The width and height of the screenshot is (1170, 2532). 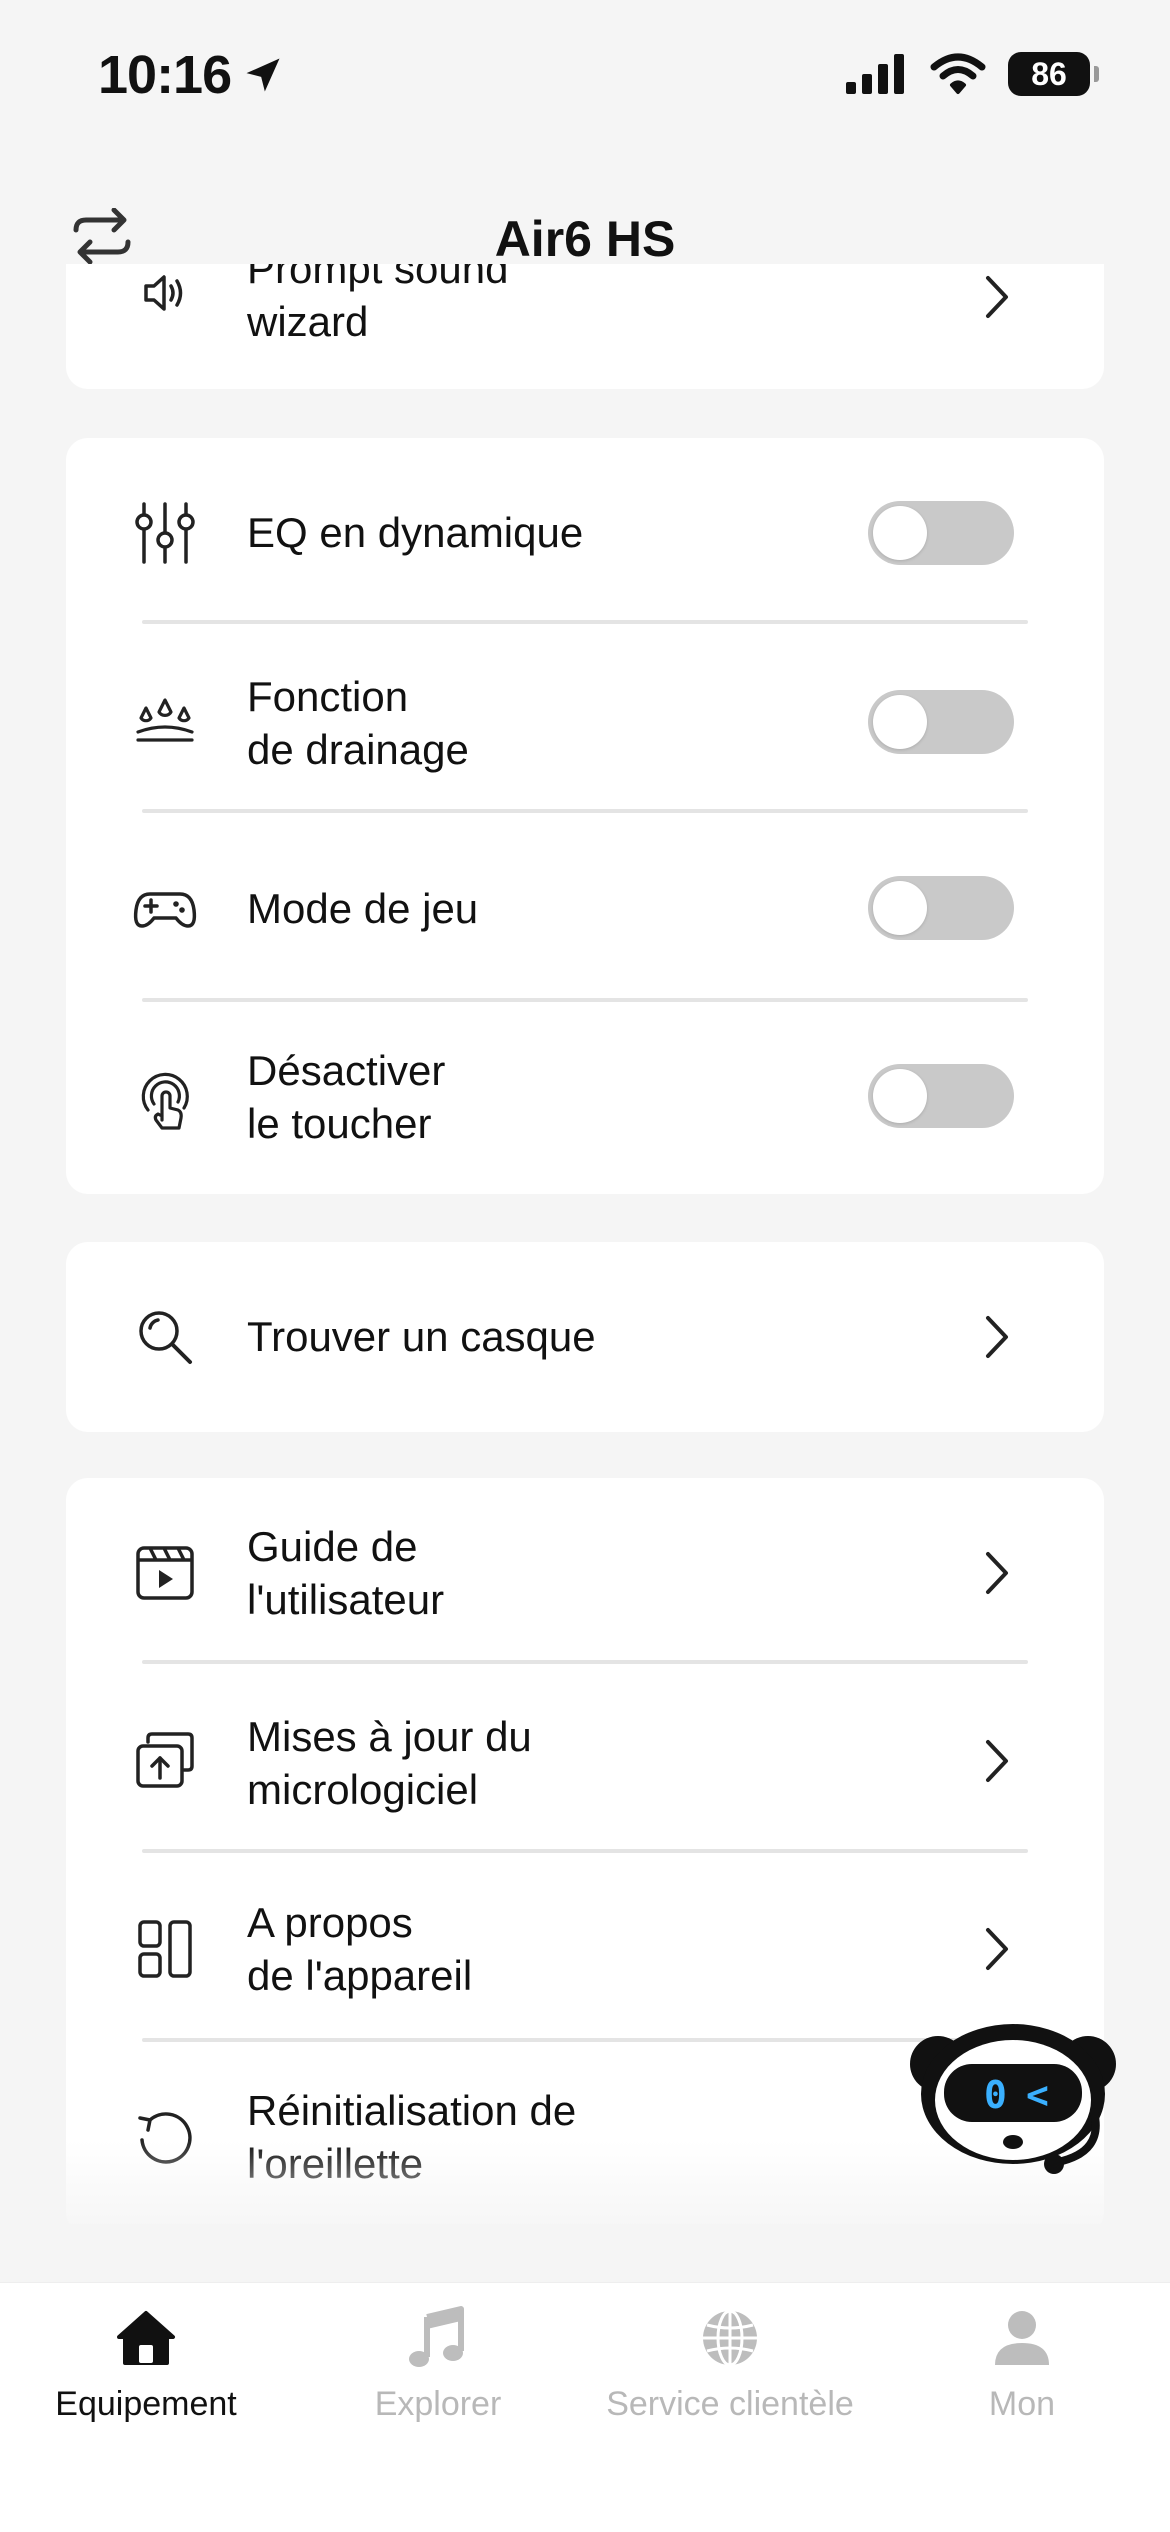 What do you see at coordinates (585, 723) in the screenshot?
I see `drainage-row: Fonction de drainage` at bounding box center [585, 723].